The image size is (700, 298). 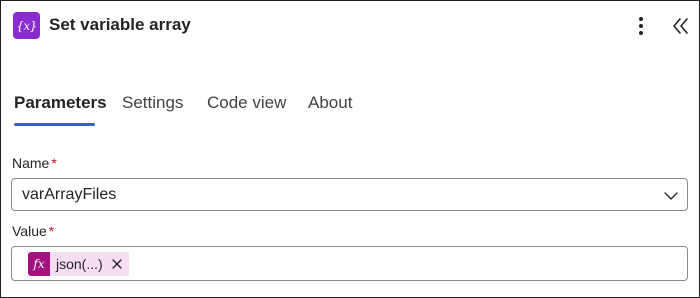 I want to click on tab-parameters: Parameters, so click(x=60, y=103).